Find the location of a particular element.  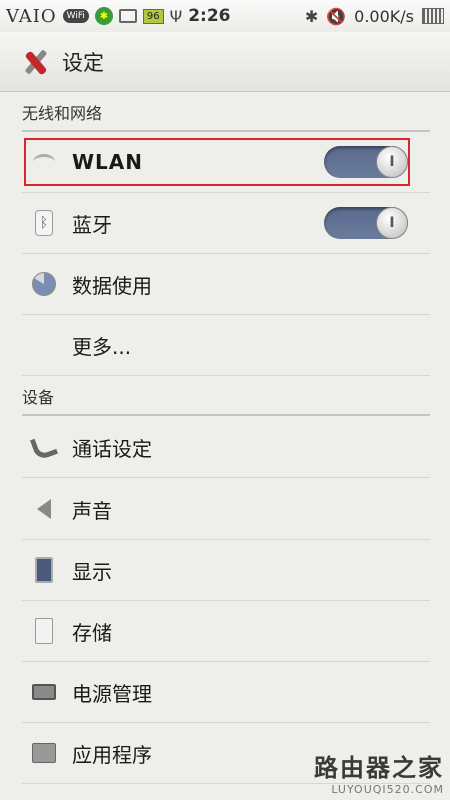

wlan-toggle: I is located at coordinates (366, 162).